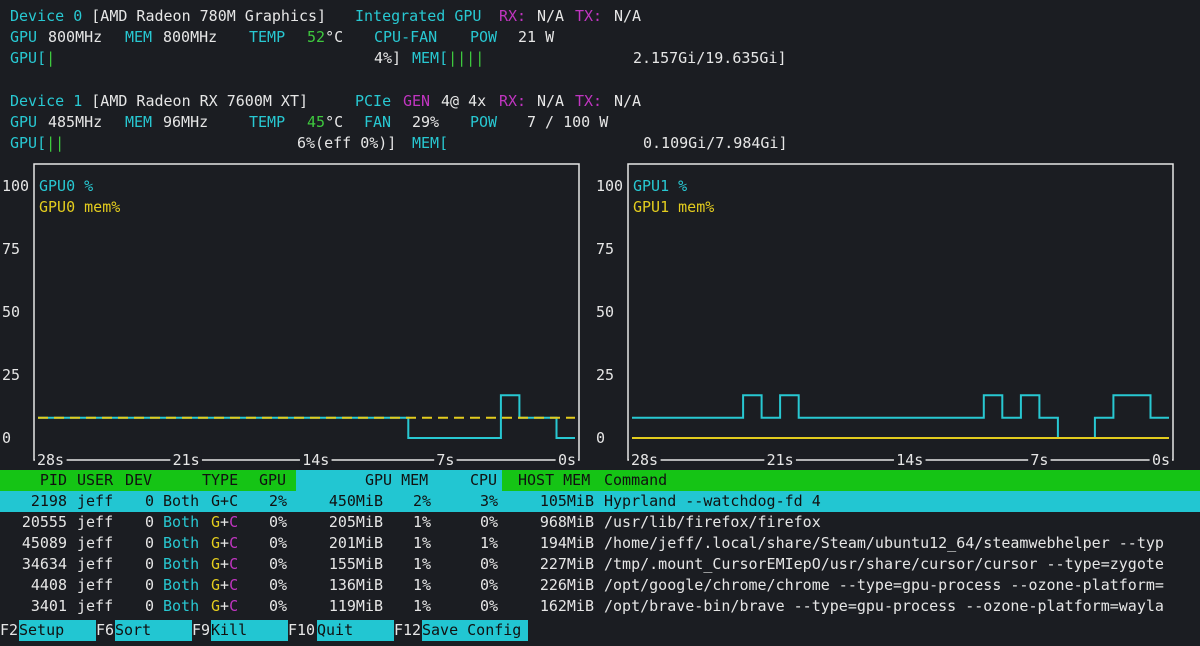 This screenshot has height=646, width=1200. Describe the element at coordinates (277, 501) in the screenshot. I see `cell-gpu-usage: 2%` at that location.